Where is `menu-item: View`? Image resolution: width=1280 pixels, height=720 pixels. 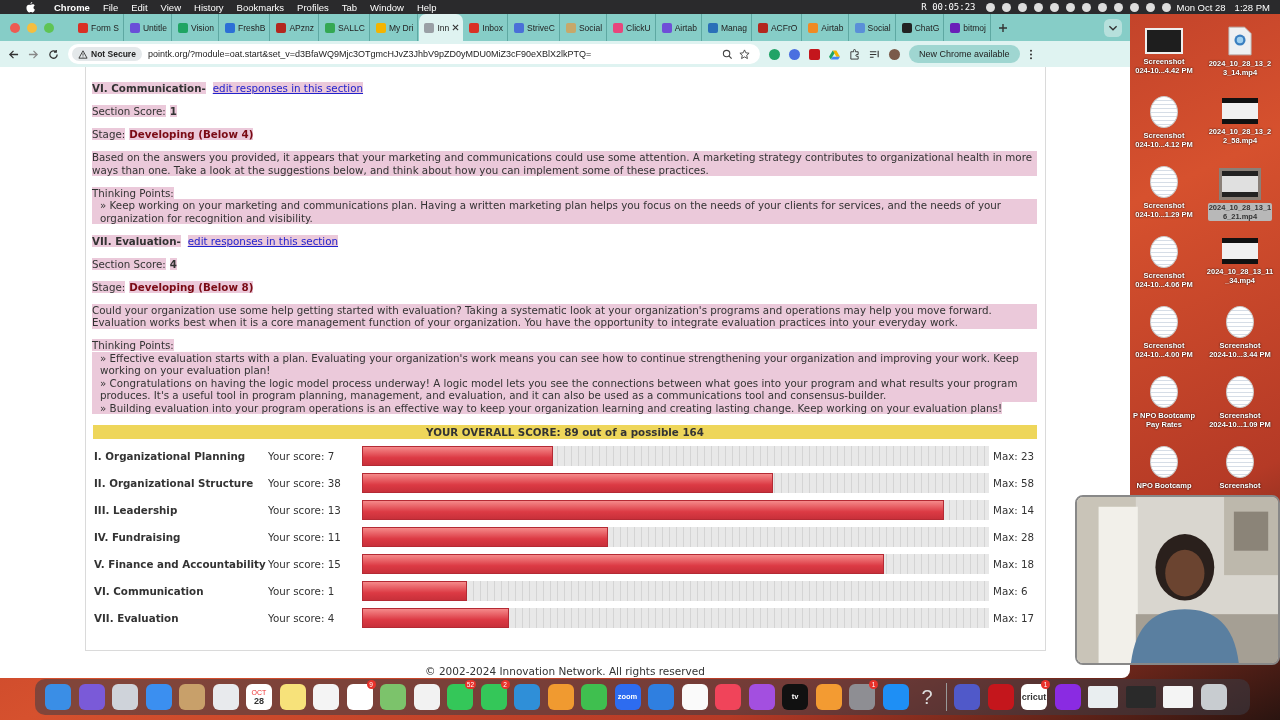 menu-item: View is located at coordinates (170, 7).